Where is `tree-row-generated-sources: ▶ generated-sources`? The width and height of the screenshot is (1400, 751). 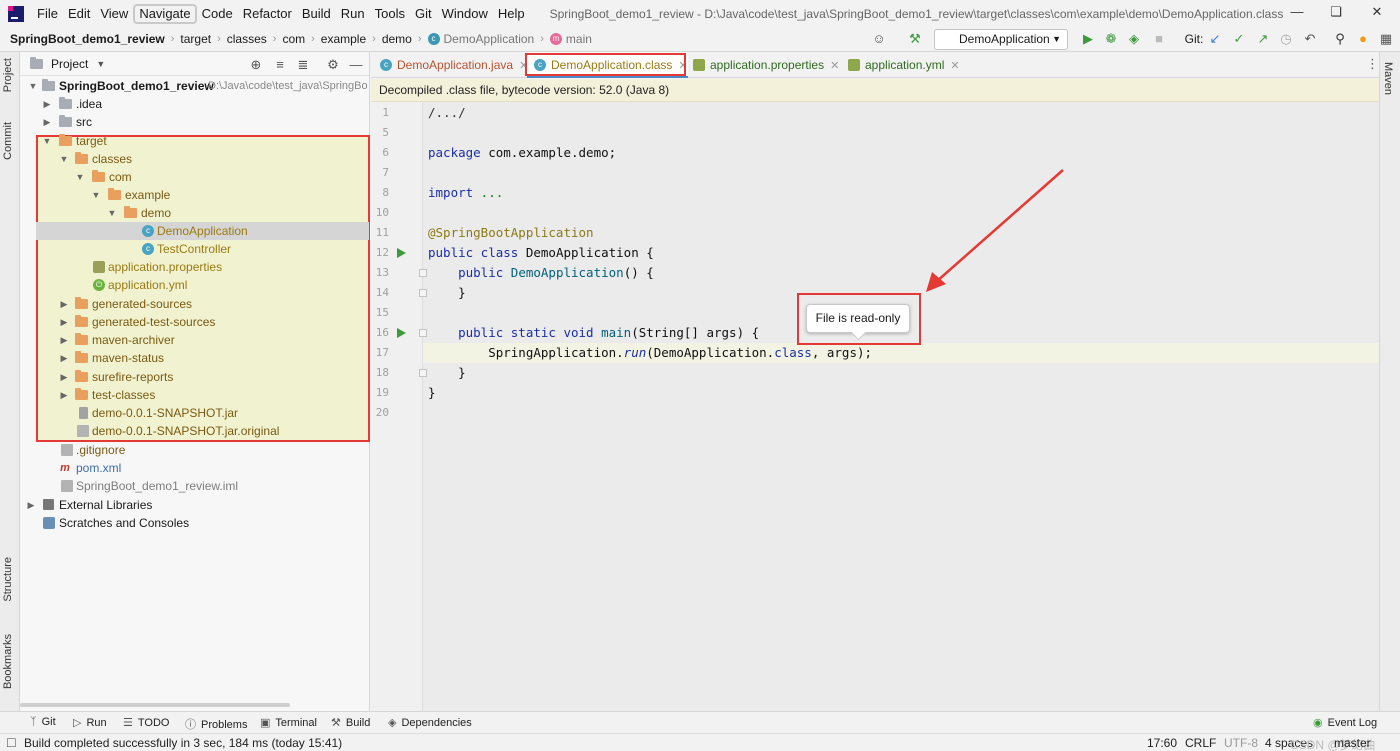
tree-row-generated-sources: ▶ generated-sources is located at coordinates (194, 304).